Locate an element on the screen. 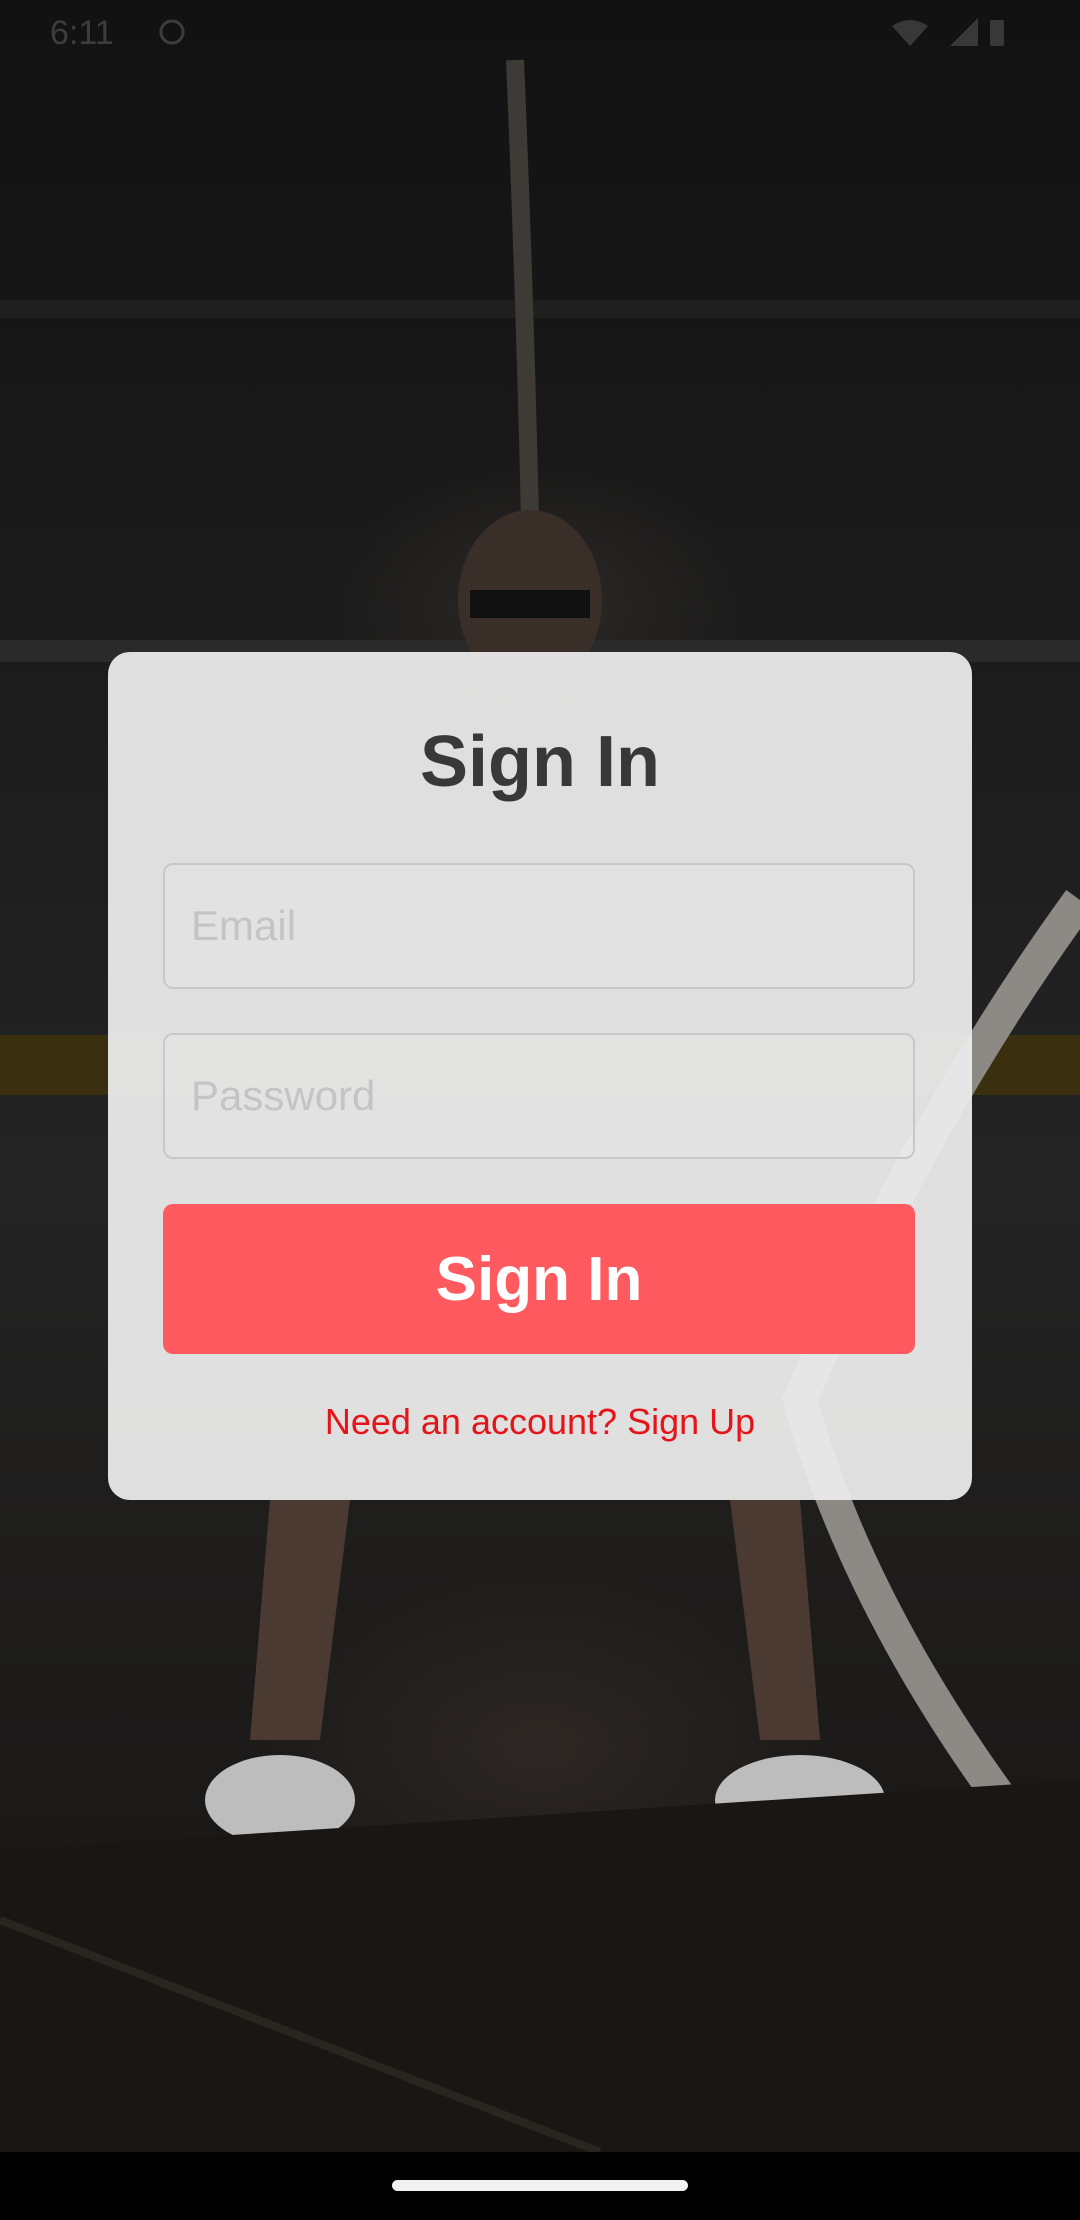 The image size is (1080, 2220). email-field is located at coordinates (539, 926).